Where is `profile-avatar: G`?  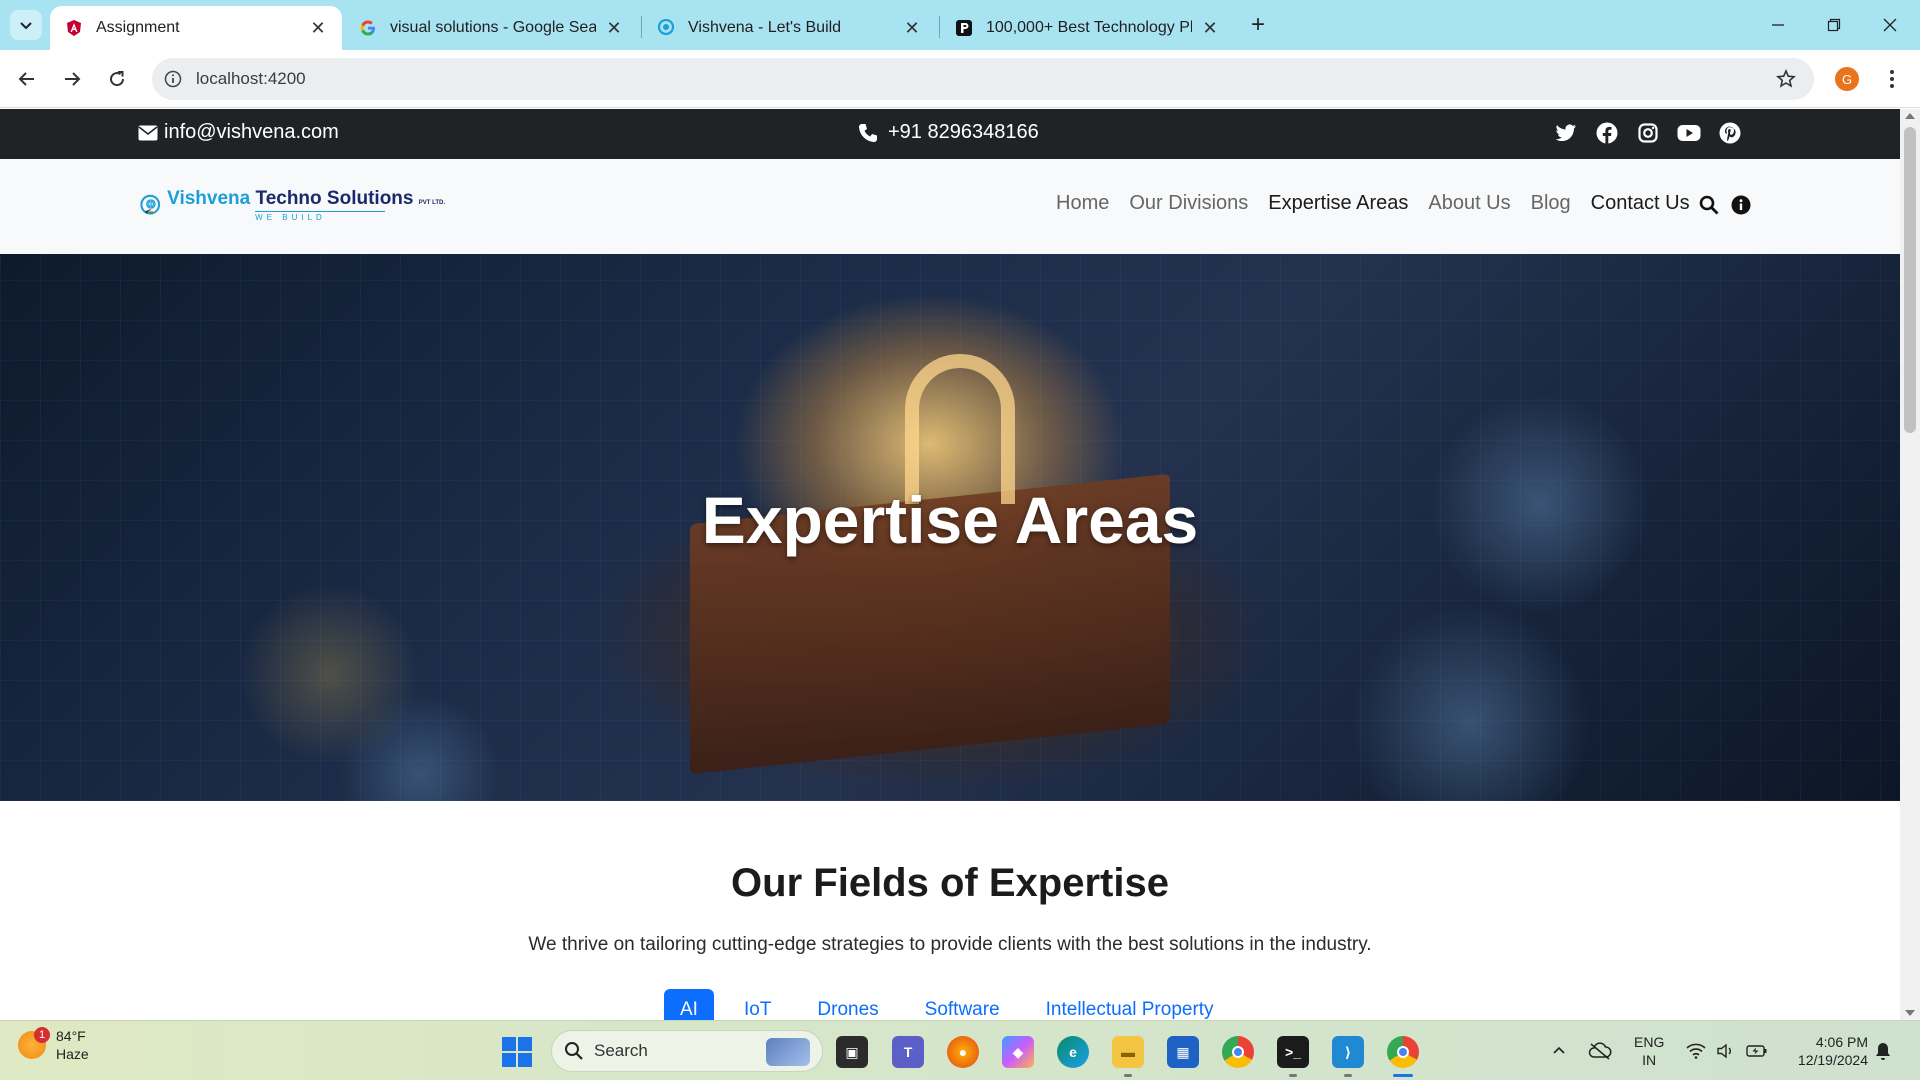 profile-avatar: G is located at coordinates (1847, 79).